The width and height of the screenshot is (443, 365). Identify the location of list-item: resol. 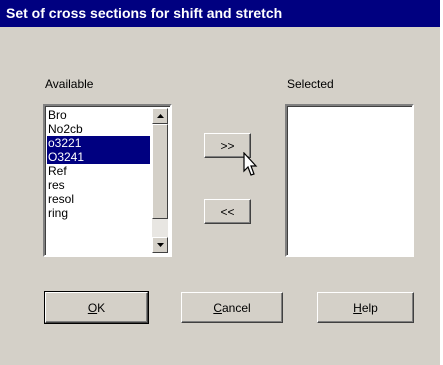
(98, 199).